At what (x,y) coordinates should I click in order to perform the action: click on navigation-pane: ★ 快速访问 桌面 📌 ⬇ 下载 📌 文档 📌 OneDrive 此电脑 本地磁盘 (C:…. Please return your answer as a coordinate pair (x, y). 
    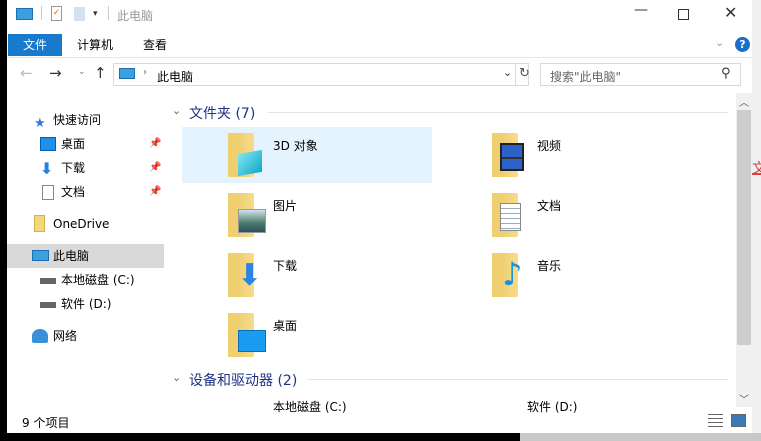
    Looking at the image, I should click on (85, 249).